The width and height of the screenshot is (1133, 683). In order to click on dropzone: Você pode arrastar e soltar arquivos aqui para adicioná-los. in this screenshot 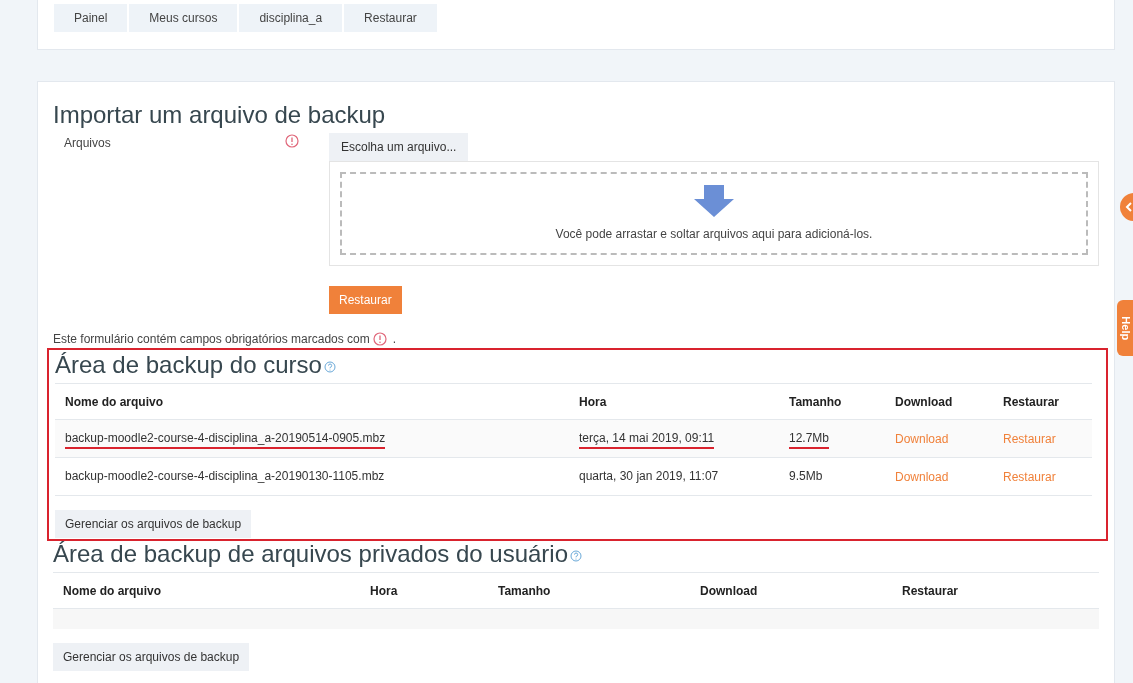, I will do `click(714, 213)`.